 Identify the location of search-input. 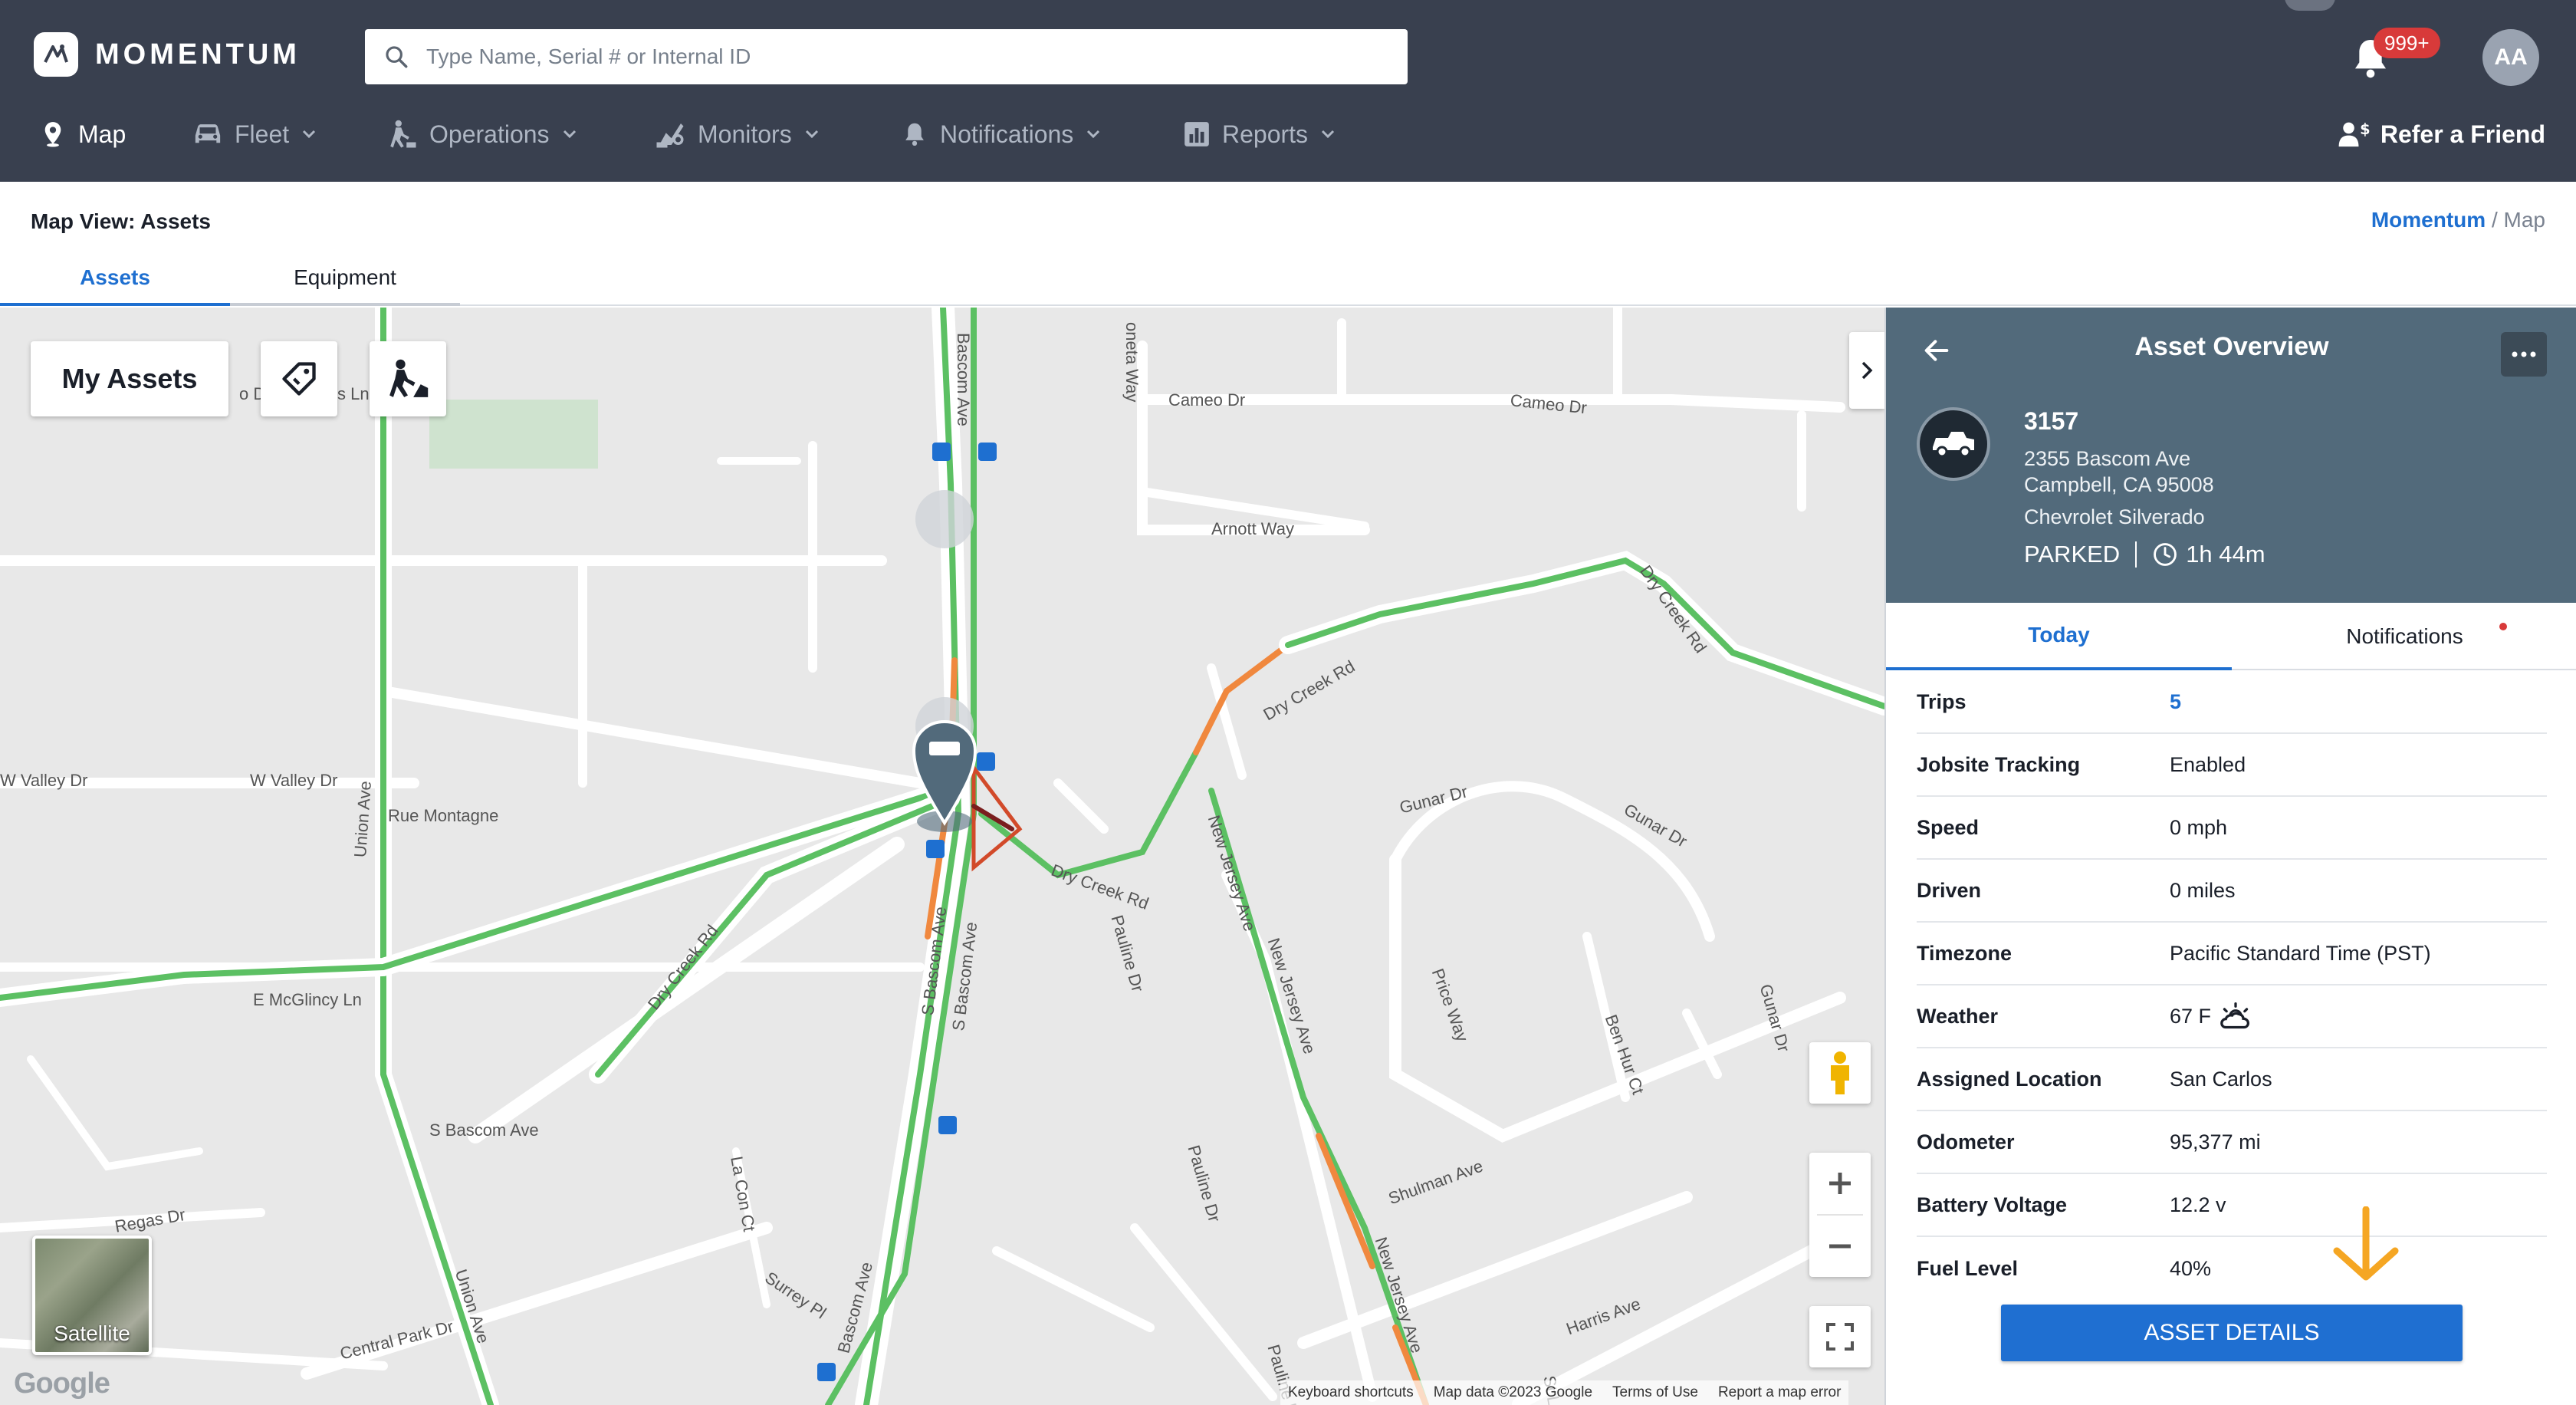
(886, 57).